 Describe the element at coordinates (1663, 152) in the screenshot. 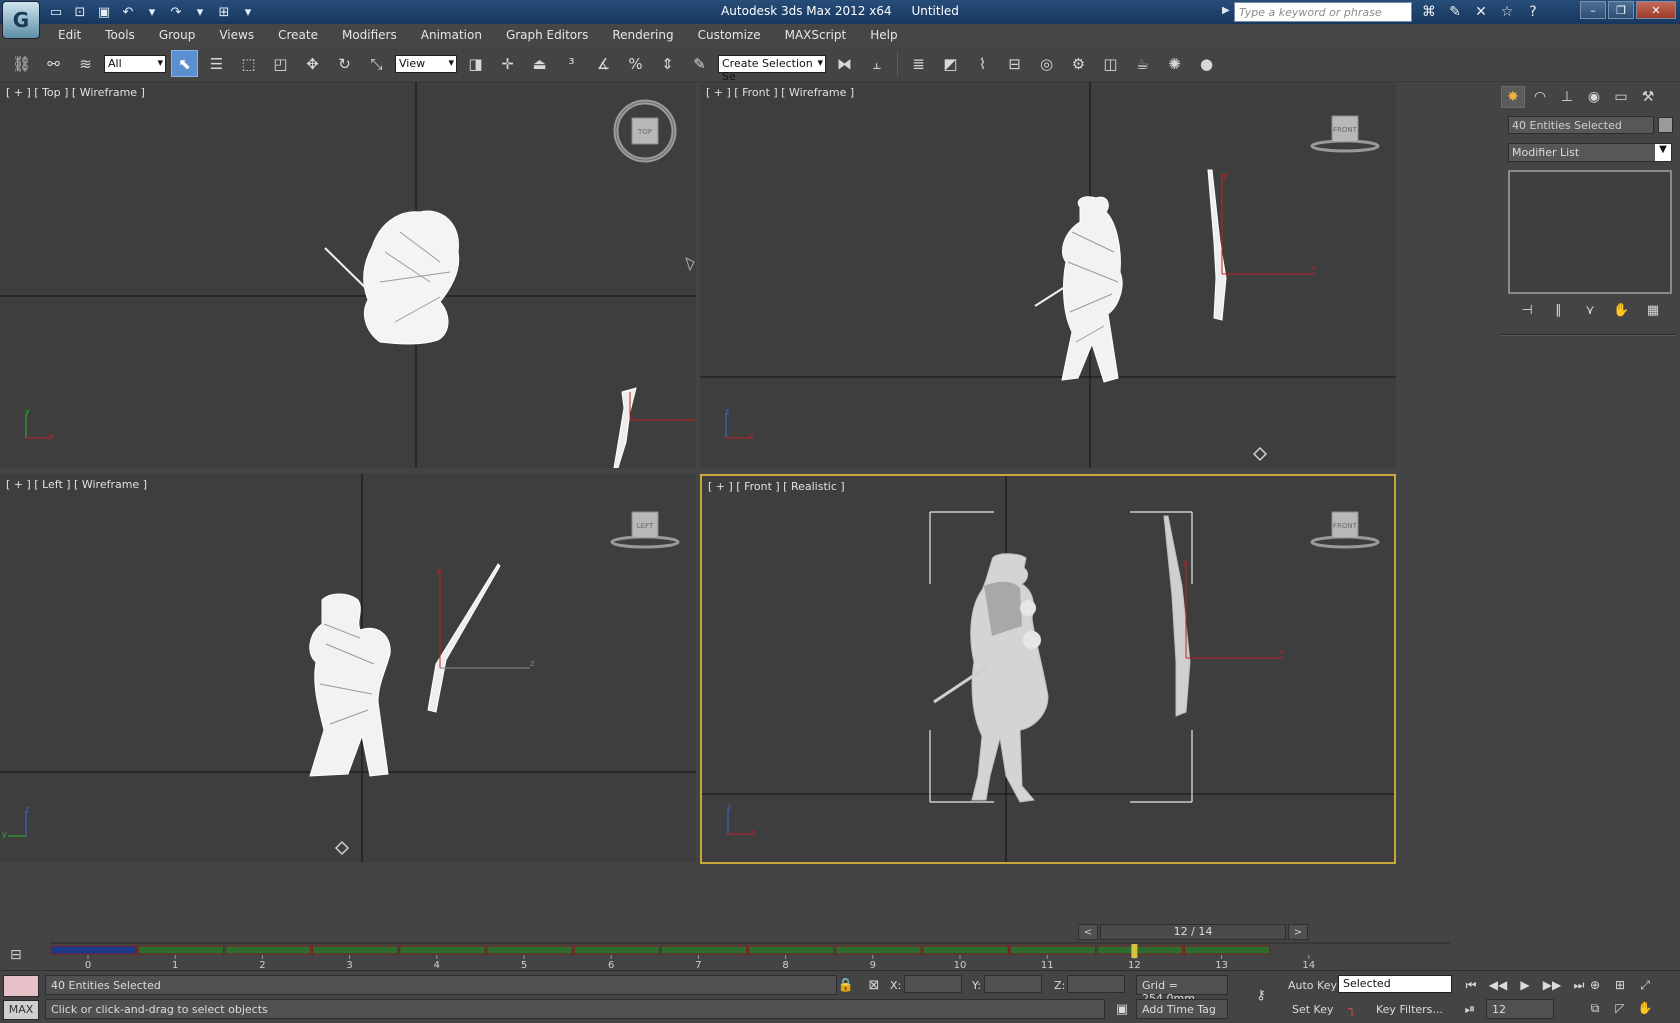

I see `dropdown-arrow-icon: ▼` at that location.